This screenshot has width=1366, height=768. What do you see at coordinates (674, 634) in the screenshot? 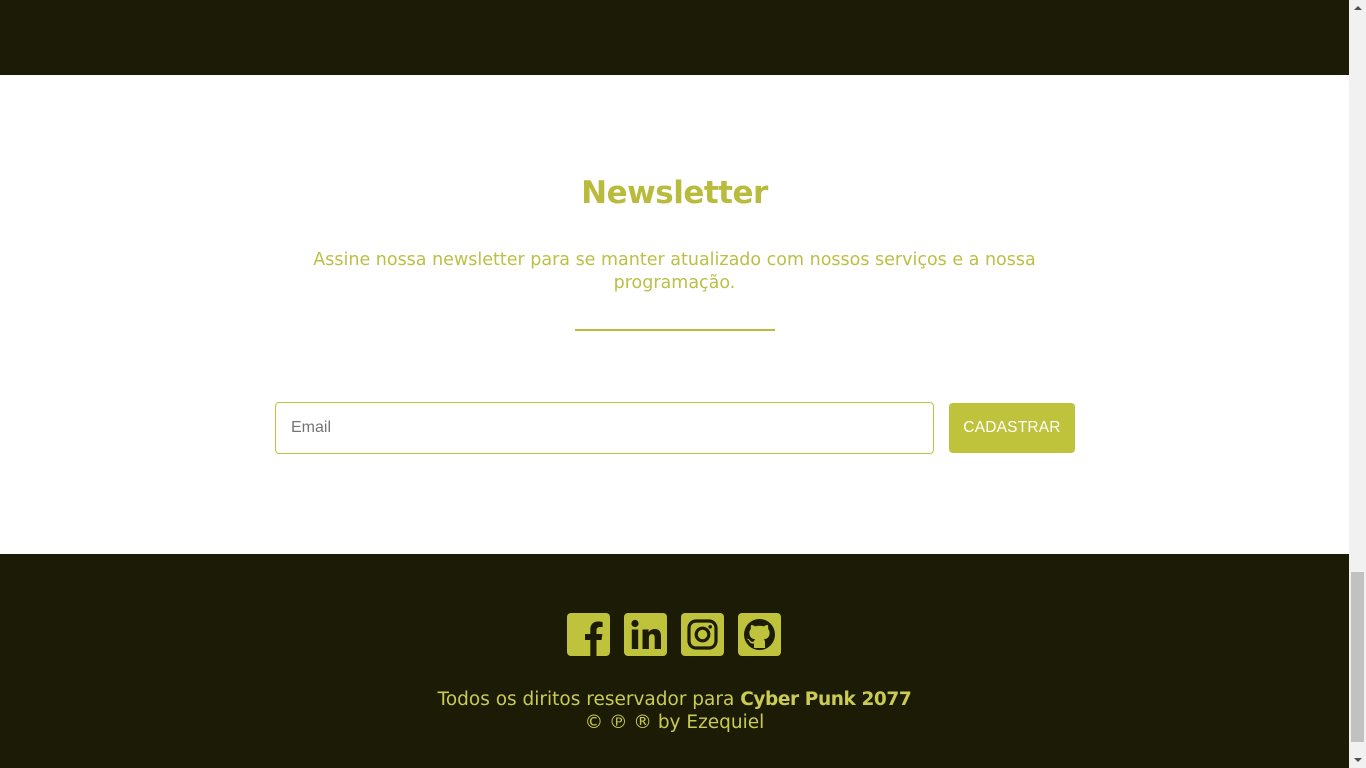
I see `social-links` at bounding box center [674, 634].